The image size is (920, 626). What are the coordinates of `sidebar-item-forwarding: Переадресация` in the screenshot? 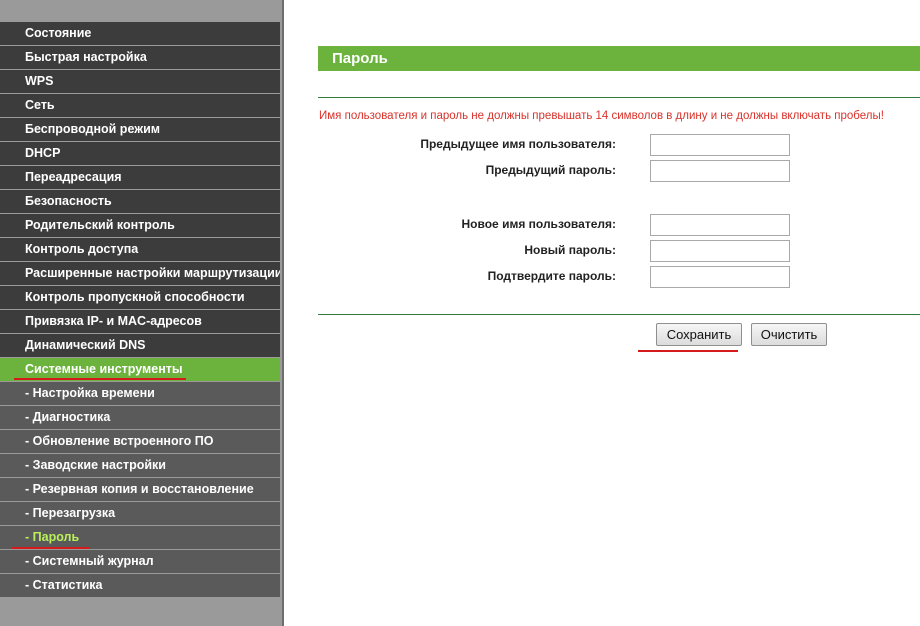 It's located at (140, 177).